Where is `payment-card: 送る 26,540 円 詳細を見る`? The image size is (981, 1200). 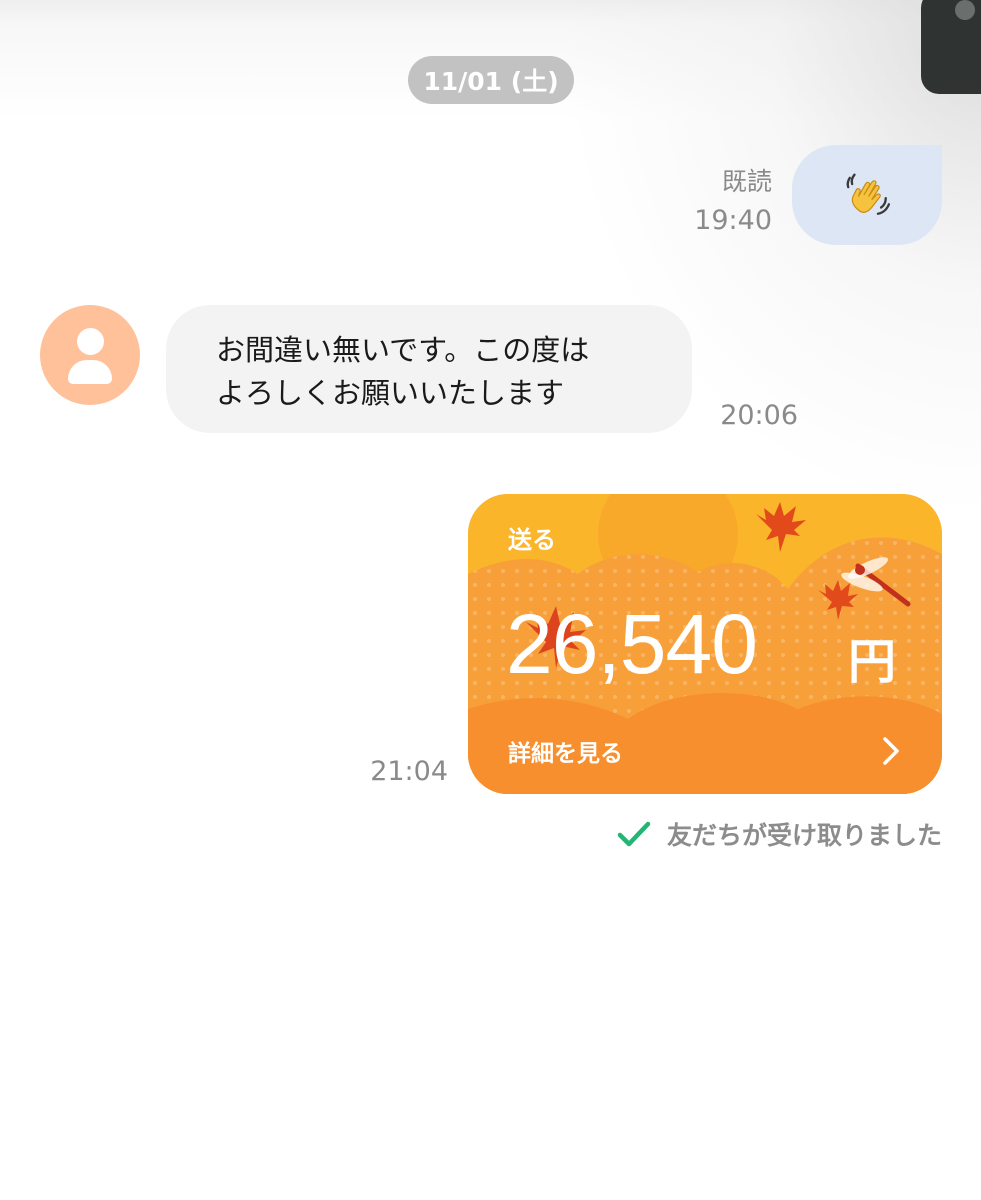 payment-card: 送る 26,540 円 詳細を見る is located at coordinates (705, 644).